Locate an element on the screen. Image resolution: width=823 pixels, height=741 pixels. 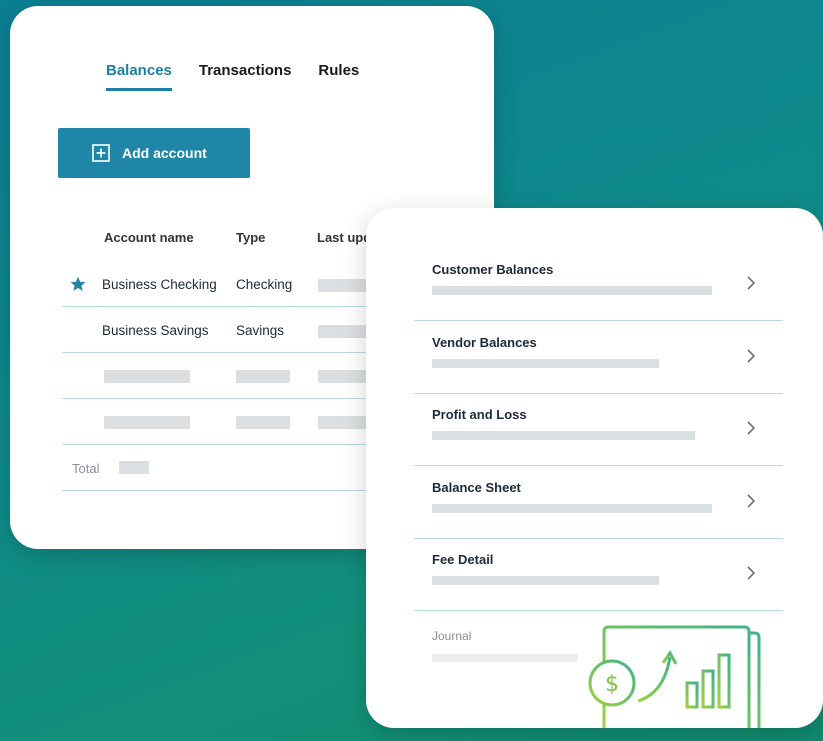
tab-transactions: Transactions is located at coordinates (245, 76).